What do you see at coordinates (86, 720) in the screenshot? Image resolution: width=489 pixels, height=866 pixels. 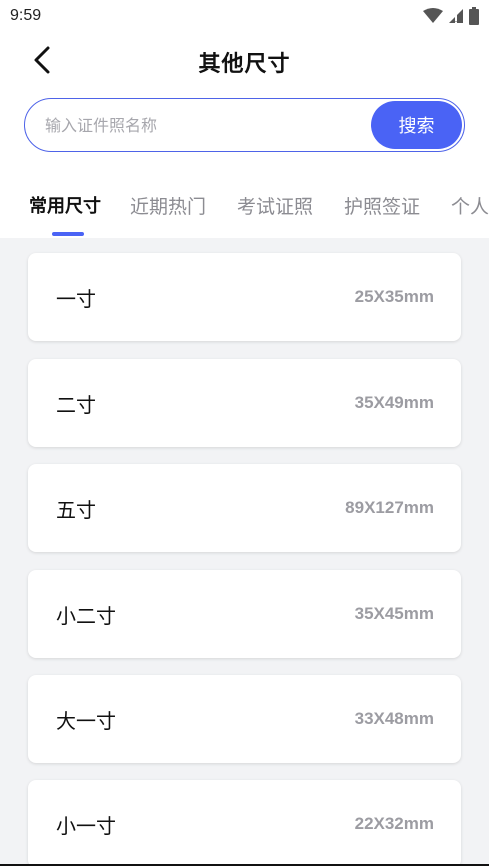 I see `size-name: 大一寸` at bounding box center [86, 720].